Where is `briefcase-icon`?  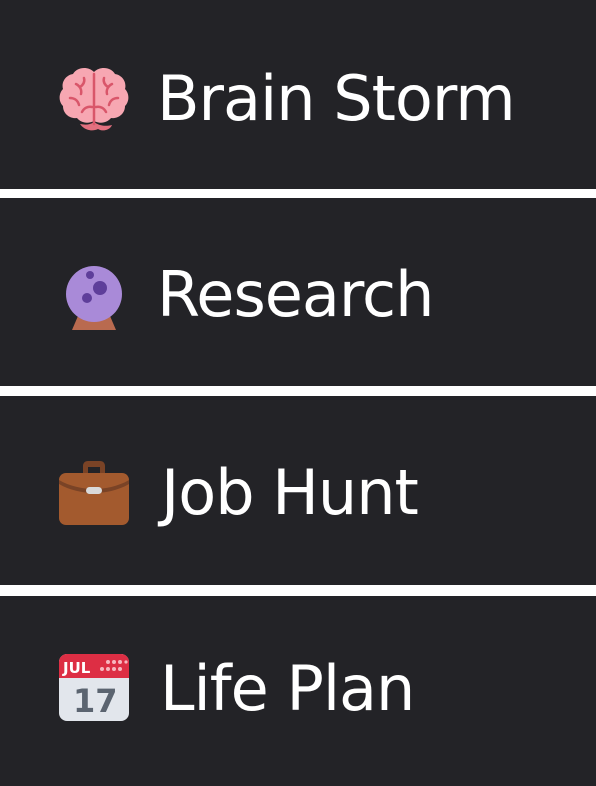 briefcase-icon is located at coordinates (94, 493).